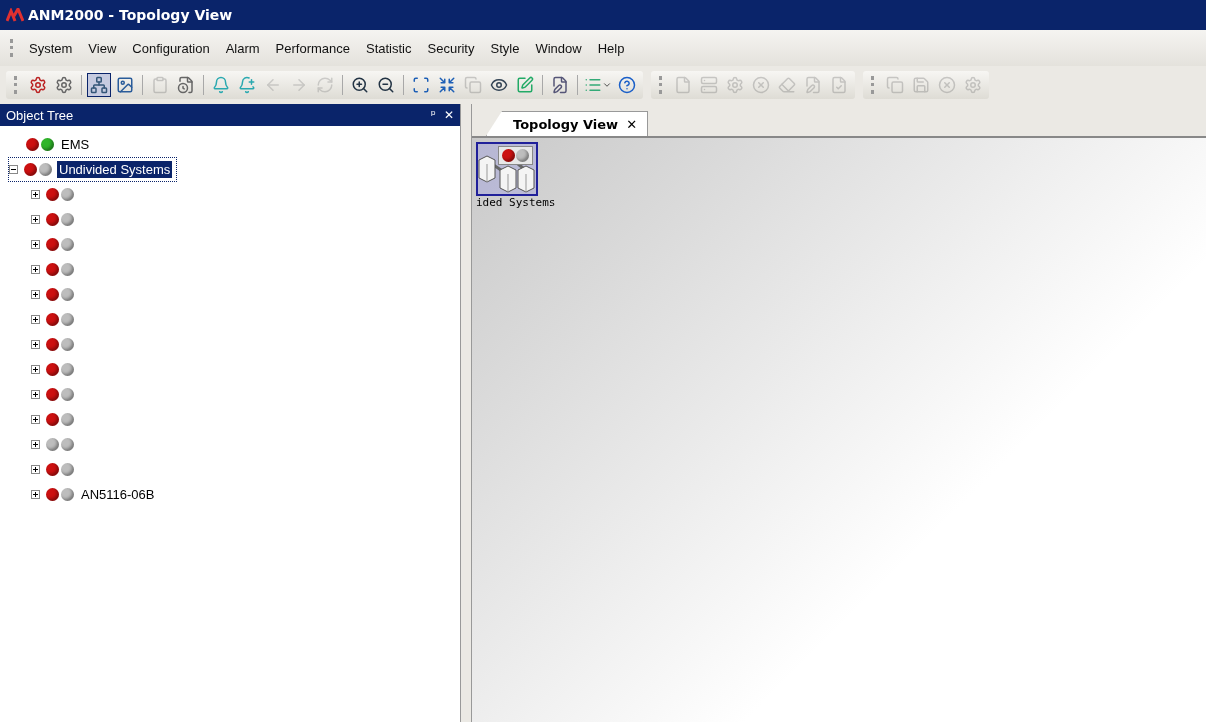 This screenshot has height=722, width=1206. I want to click on file-icon, so click(683, 85).